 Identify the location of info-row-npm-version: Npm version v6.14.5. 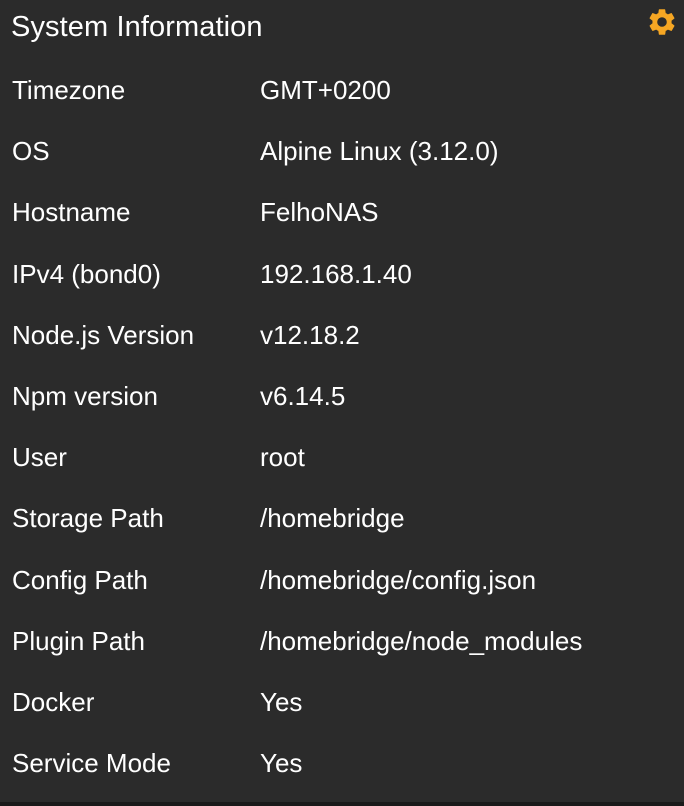
(342, 396).